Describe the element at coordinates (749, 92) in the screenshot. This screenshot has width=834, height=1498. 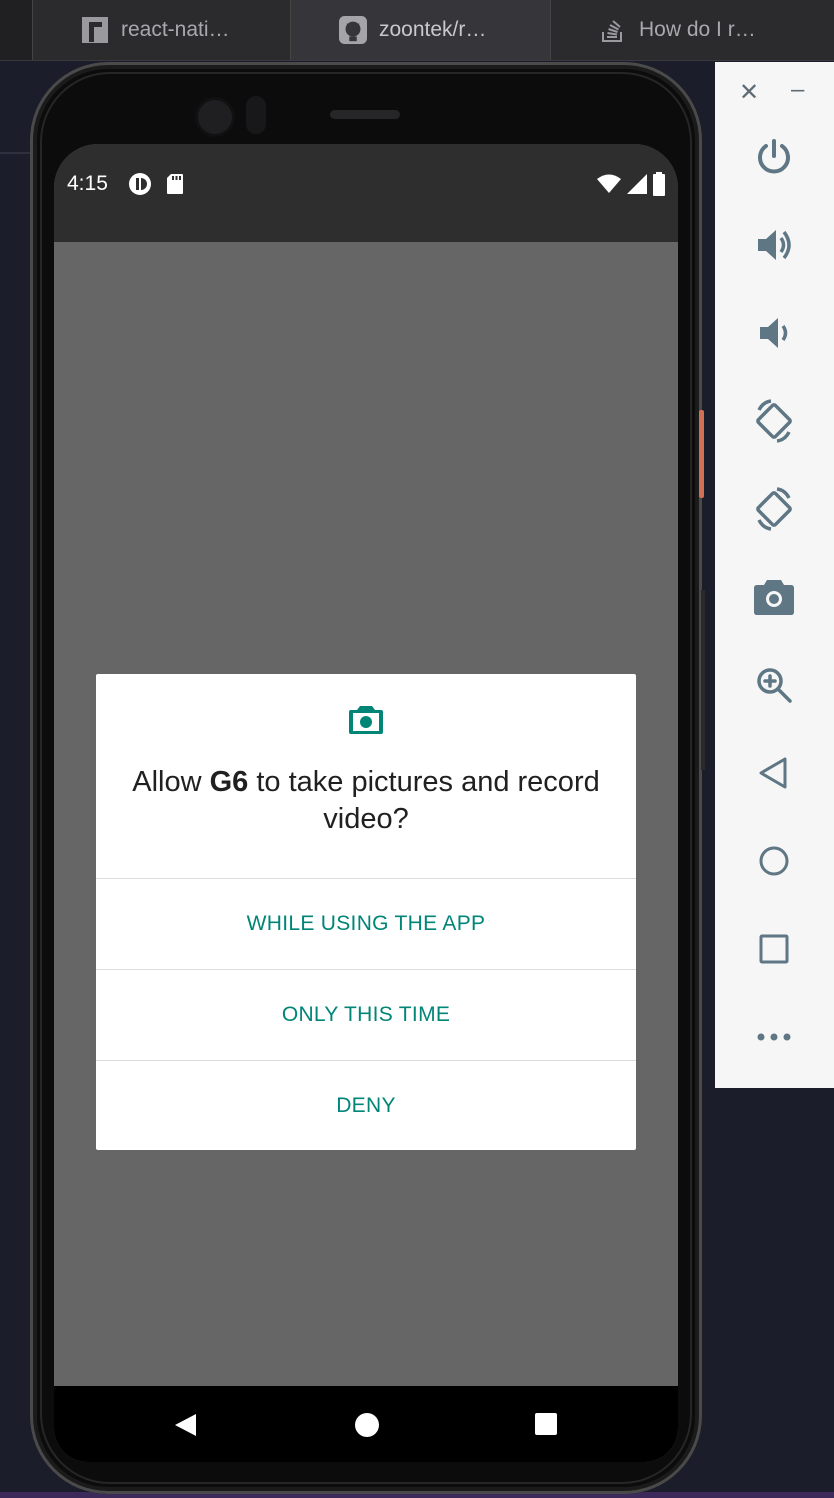
I see `close-icon: ✕` at that location.